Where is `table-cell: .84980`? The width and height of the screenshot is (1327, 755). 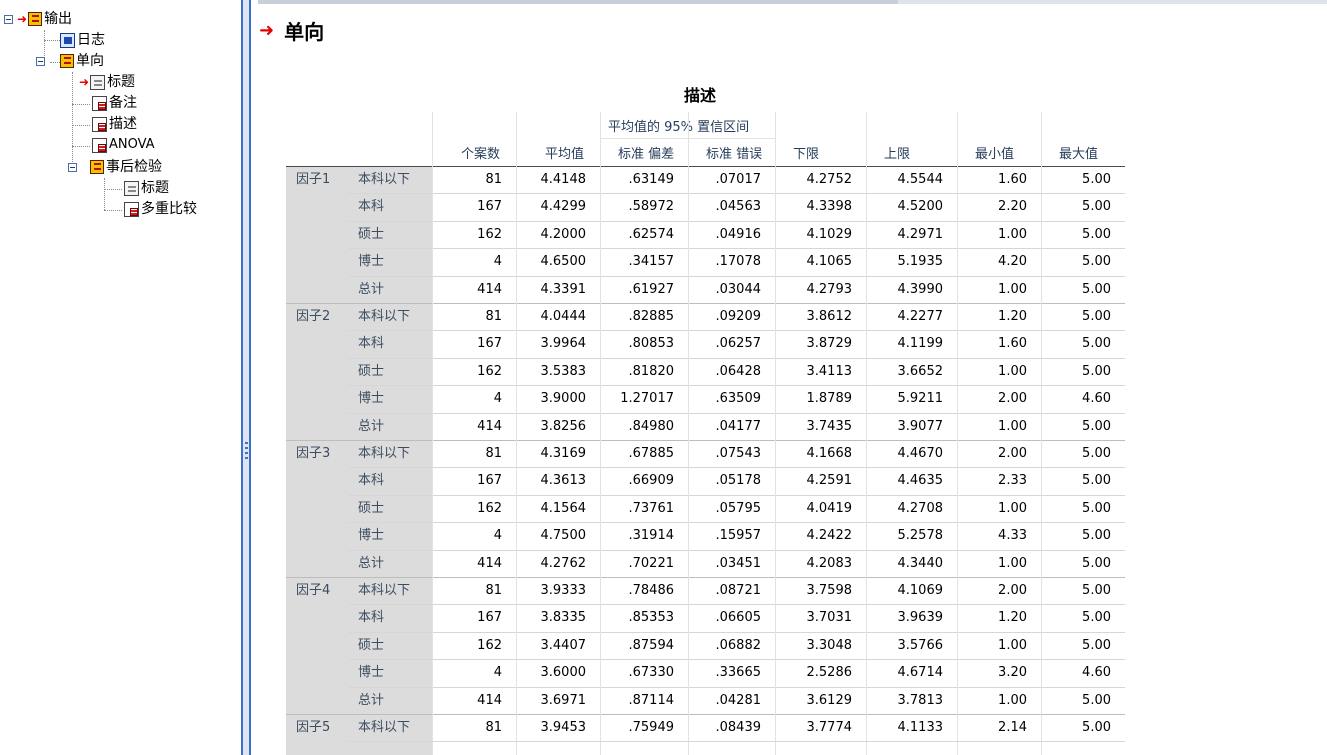 table-cell: .84980 is located at coordinates (651, 426).